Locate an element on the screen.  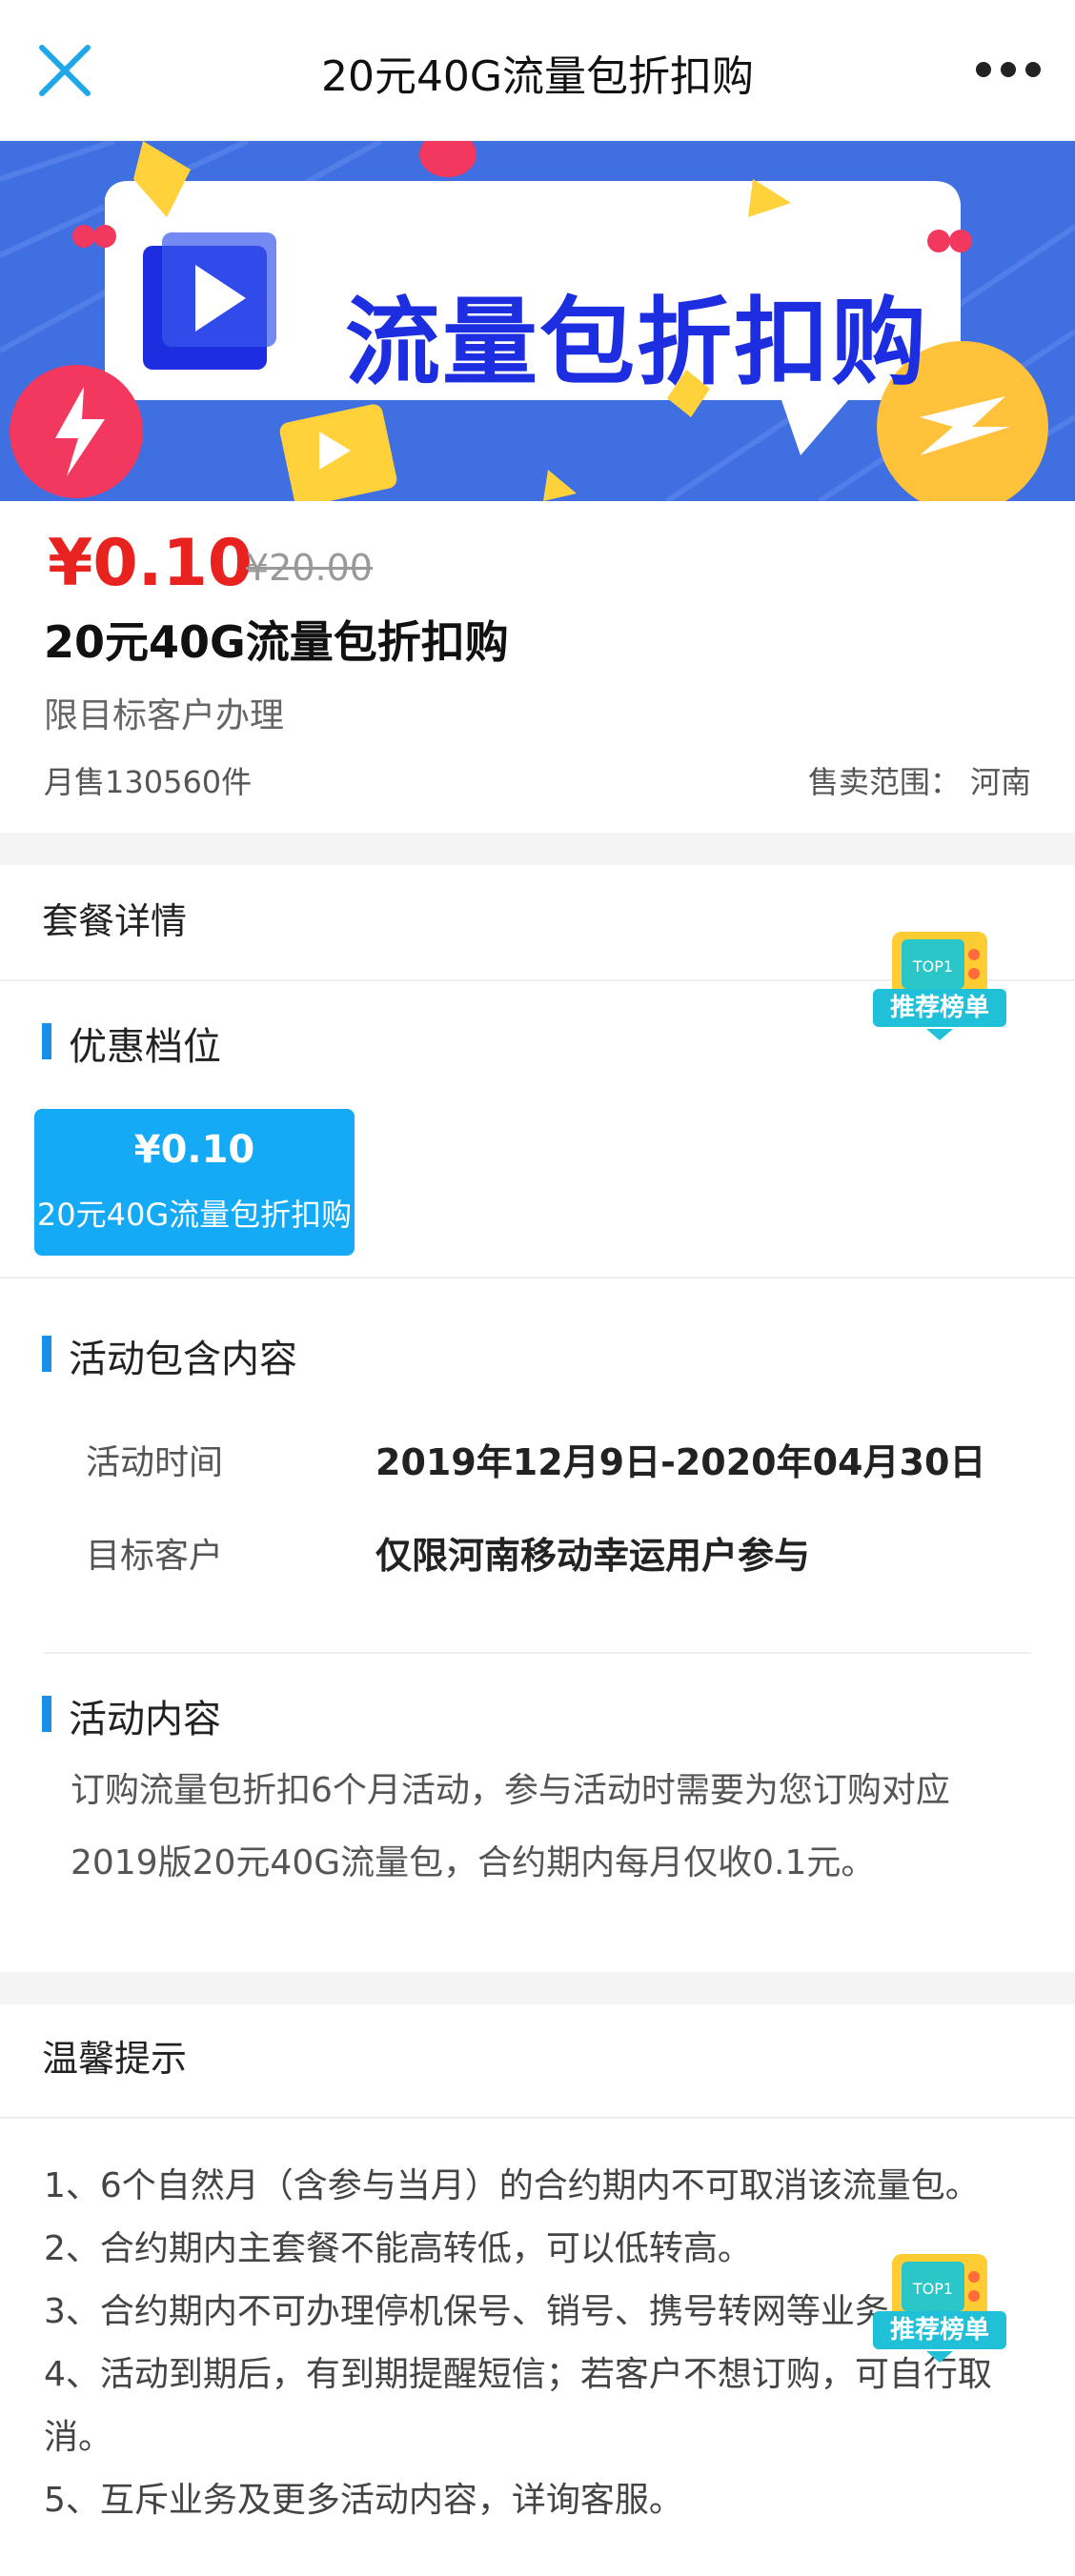
tips-section-title: 温馨提示 is located at coordinates (115, 2059).